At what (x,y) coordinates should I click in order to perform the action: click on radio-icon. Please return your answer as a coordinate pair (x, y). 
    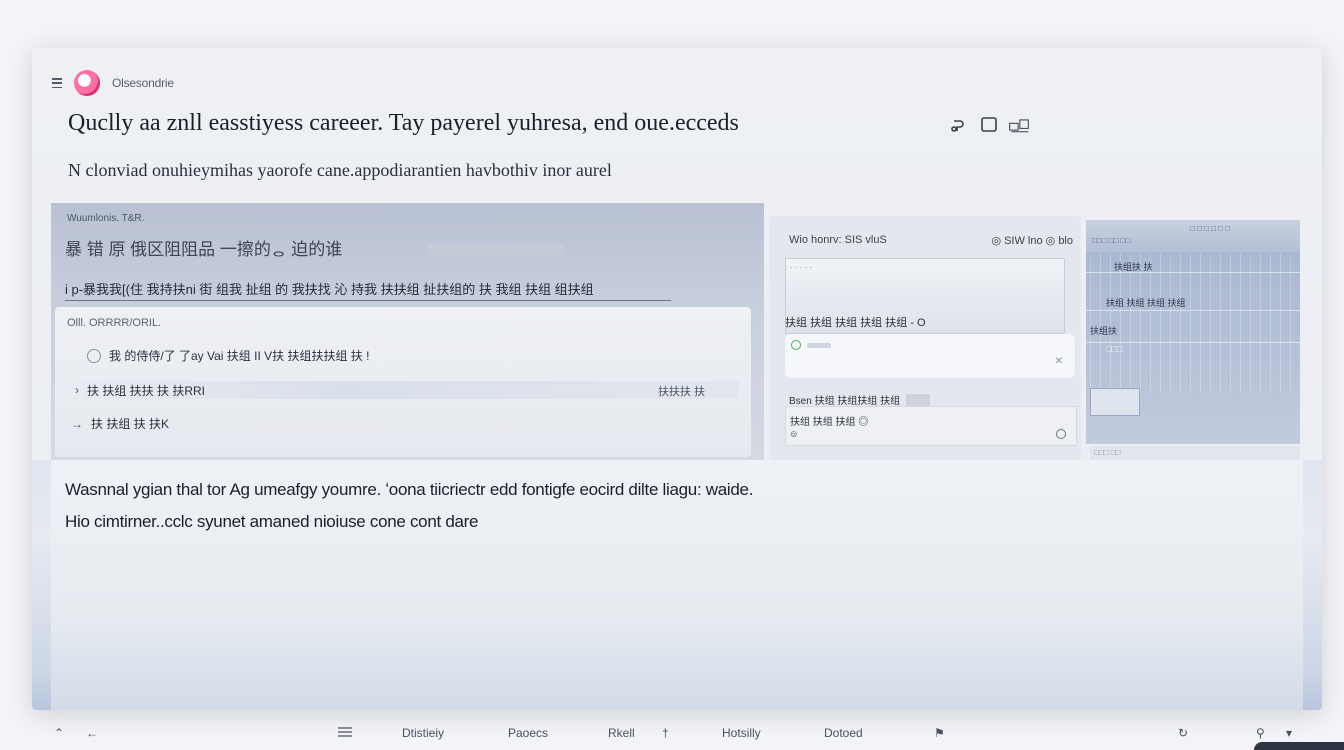
    Looking at the image, I should click on (94, 355).